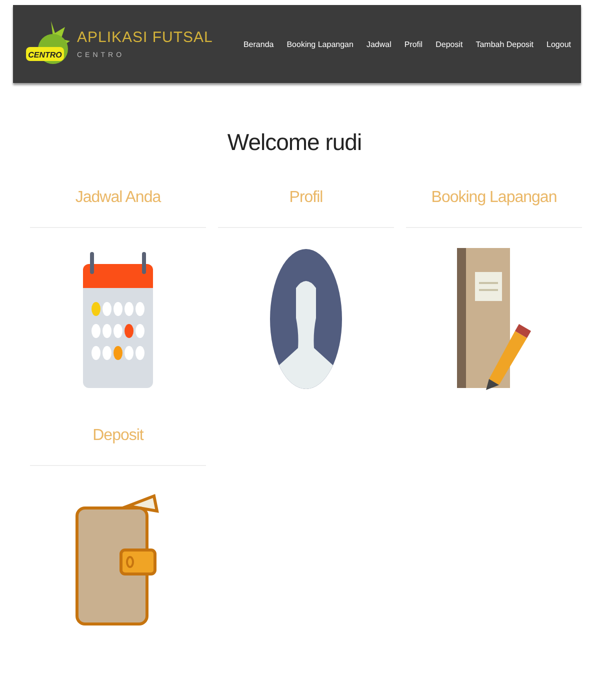 The width and height of the screenshot is (589, 691). I want to click on nav-link: Profil, so click(413, 44).